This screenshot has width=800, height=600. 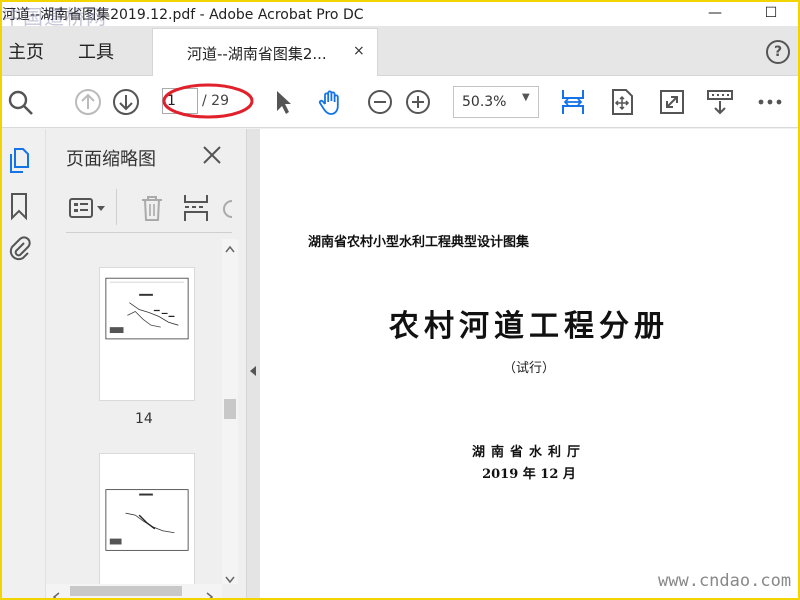 What do you see at coordinates (528, 452) in the screenshot?
I see `document-department: 湖南省水利厅` at bounding box center [528, 452].